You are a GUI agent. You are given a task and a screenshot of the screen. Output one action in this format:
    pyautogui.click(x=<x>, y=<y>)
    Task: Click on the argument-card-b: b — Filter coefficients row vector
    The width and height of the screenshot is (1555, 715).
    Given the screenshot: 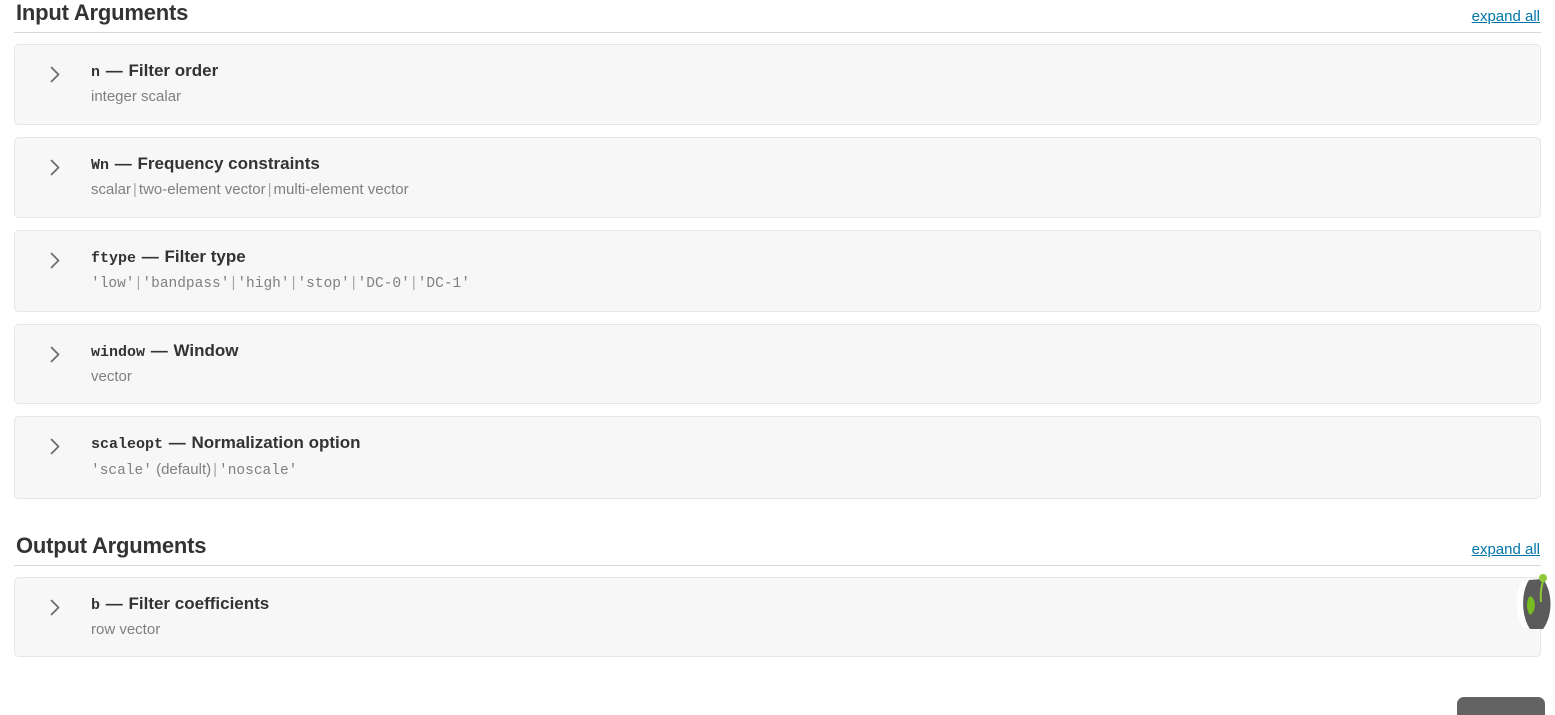 What is the action you would take?
    pyautogui.click(x=777, y=617)
    